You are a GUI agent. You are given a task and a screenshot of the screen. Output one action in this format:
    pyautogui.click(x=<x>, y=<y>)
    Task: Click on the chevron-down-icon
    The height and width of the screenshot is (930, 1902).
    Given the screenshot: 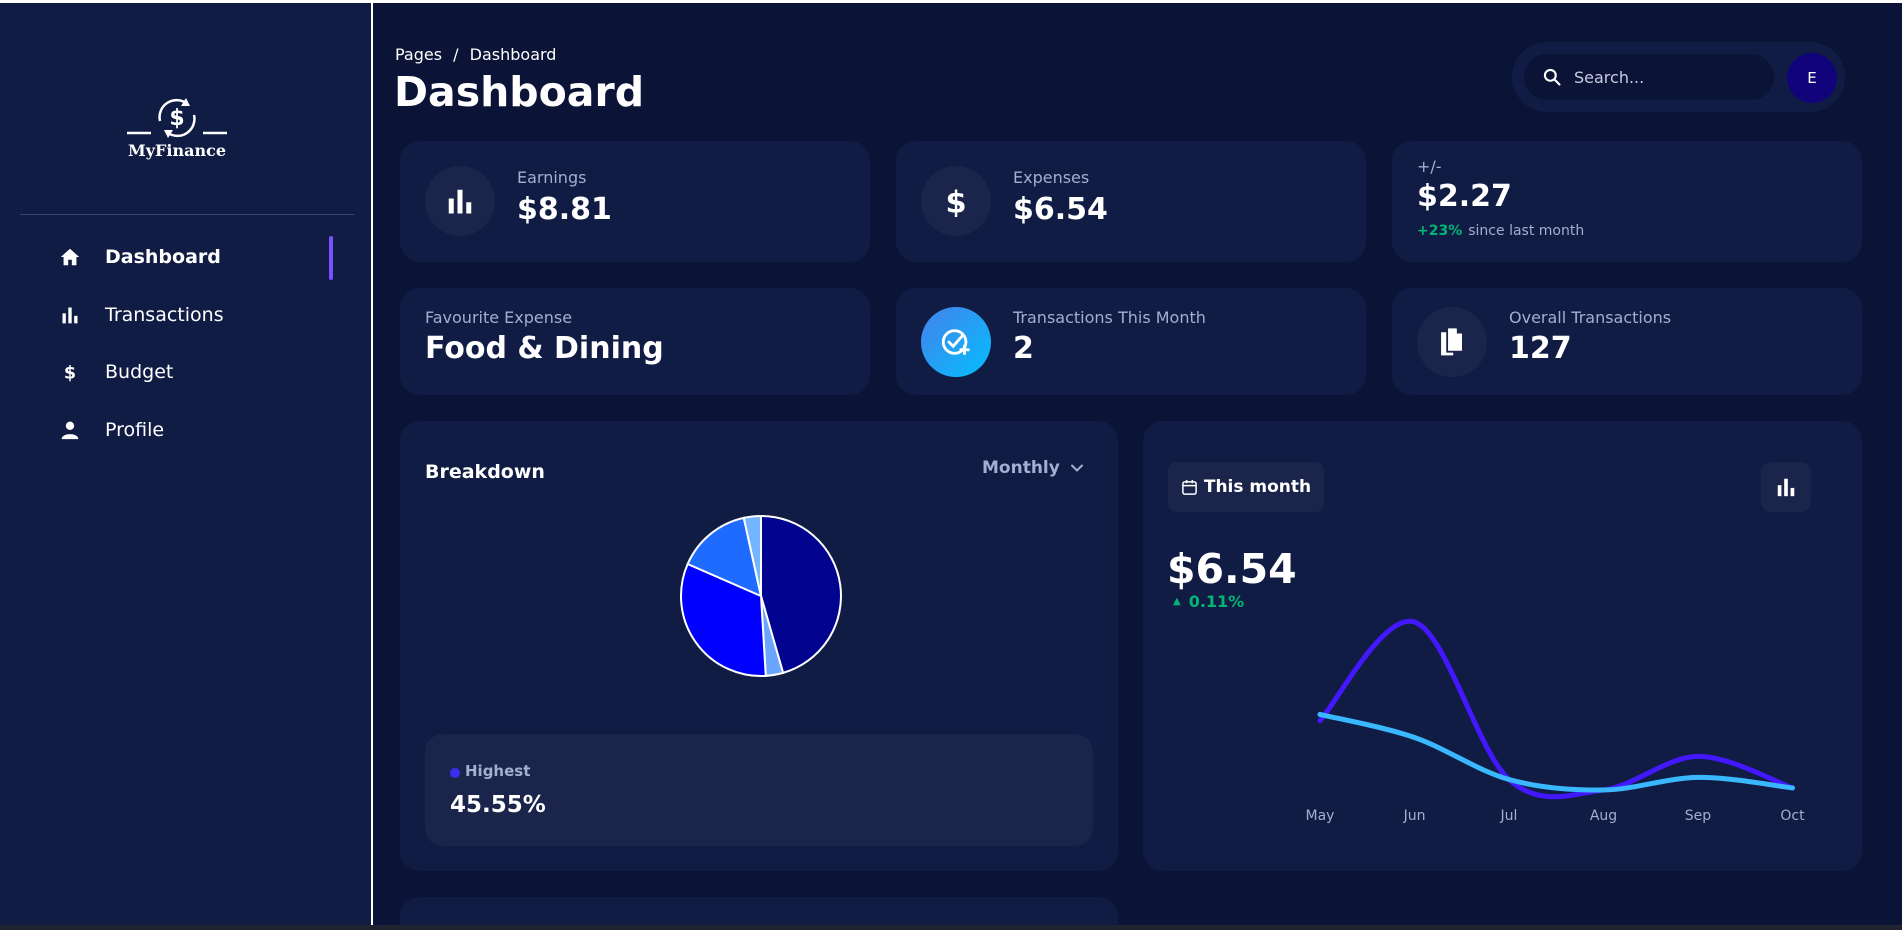 What is the action you would take?
    pyautogui.click(x=1076, y=468)
    